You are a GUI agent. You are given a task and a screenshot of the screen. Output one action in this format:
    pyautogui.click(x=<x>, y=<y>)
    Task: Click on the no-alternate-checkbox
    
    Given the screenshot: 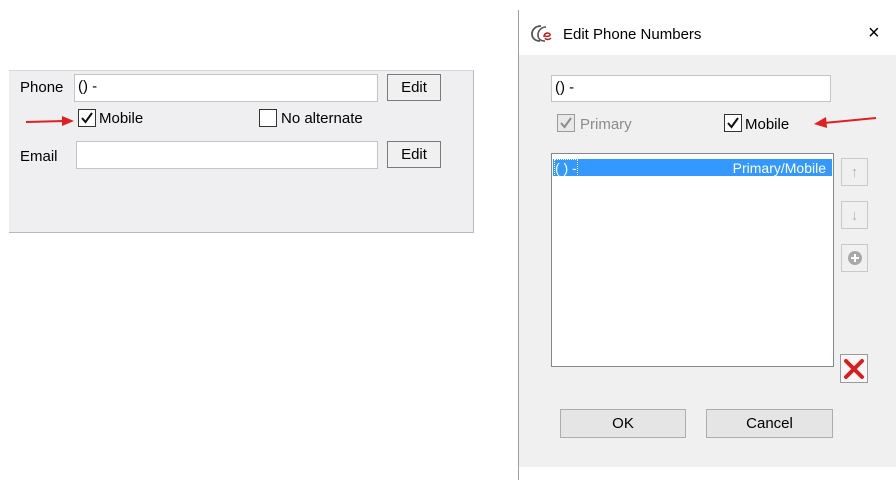 What is the action you would take?
    pyautogui.click(x=268, y=118)
    